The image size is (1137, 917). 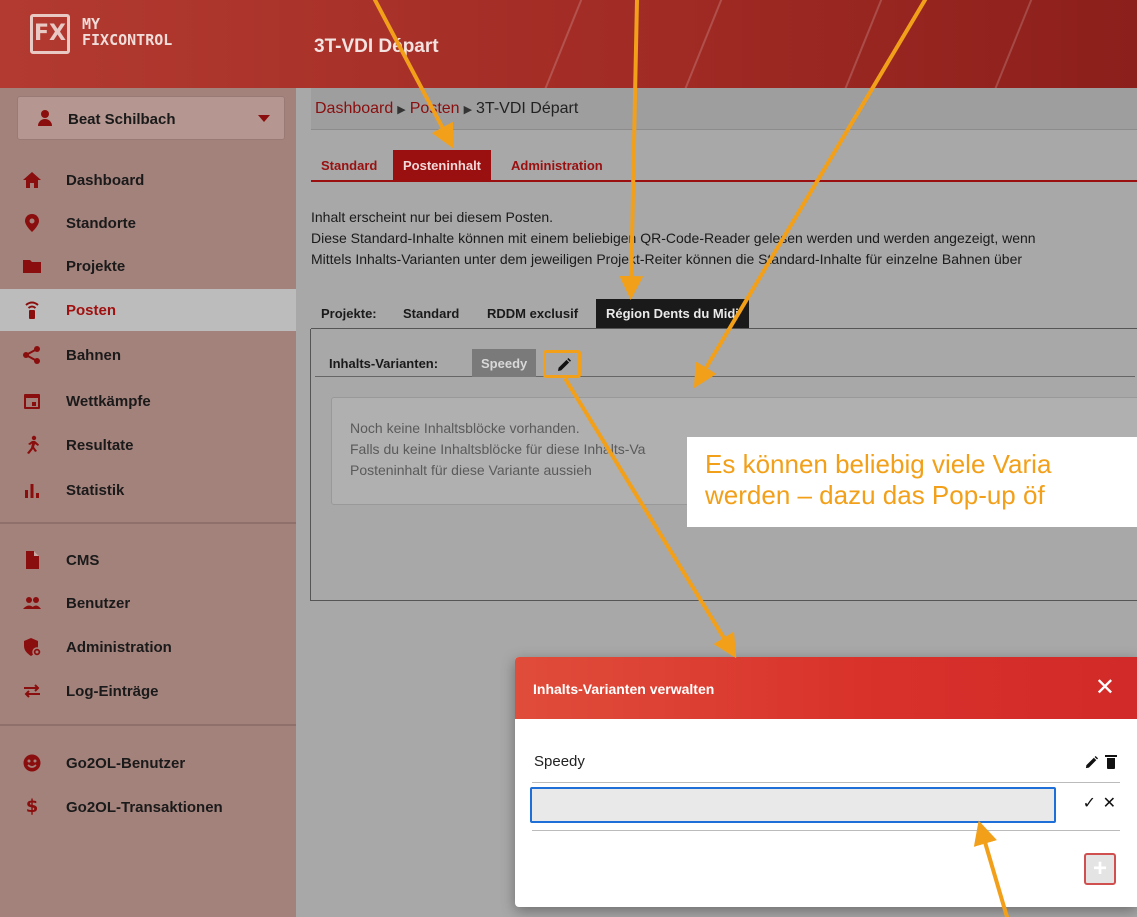 I want to click on trash-icon, so click(x=1111, y=762).